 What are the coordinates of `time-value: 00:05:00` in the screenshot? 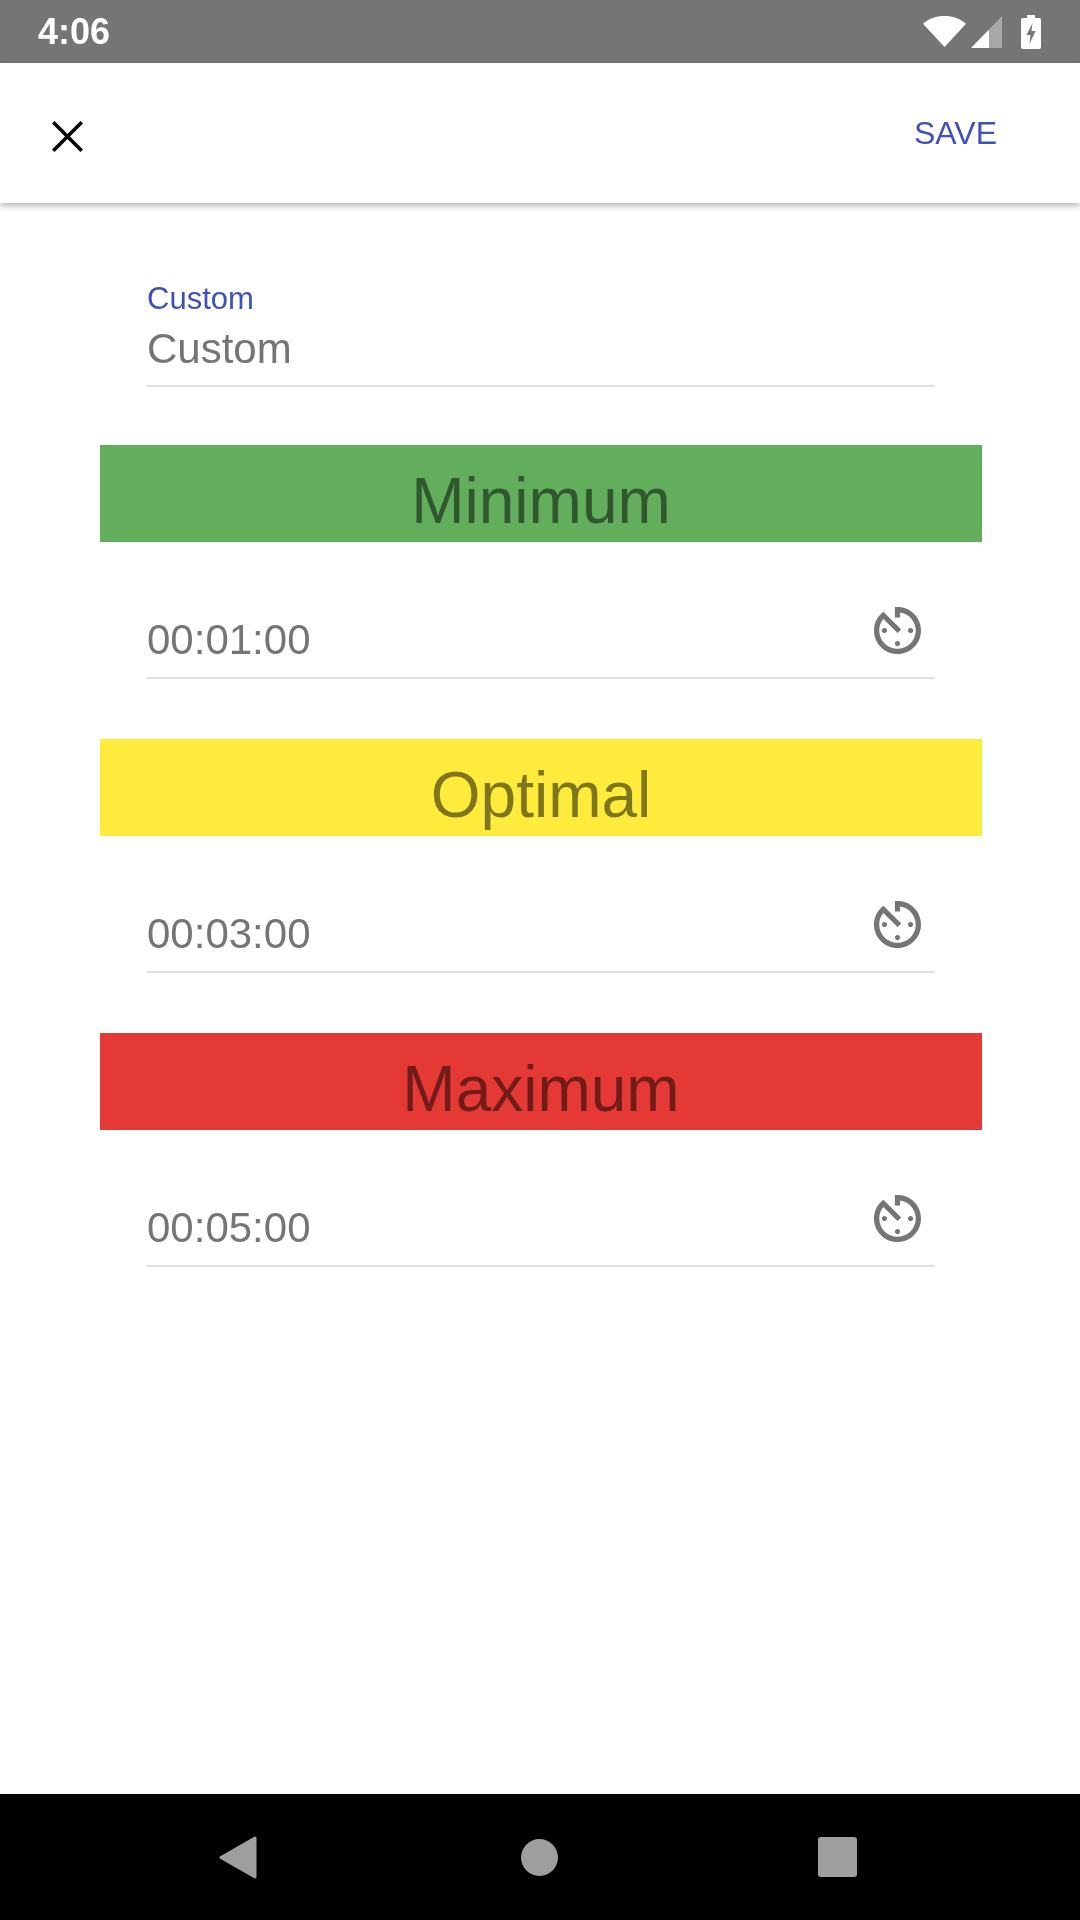 It's located at (229, 1227).